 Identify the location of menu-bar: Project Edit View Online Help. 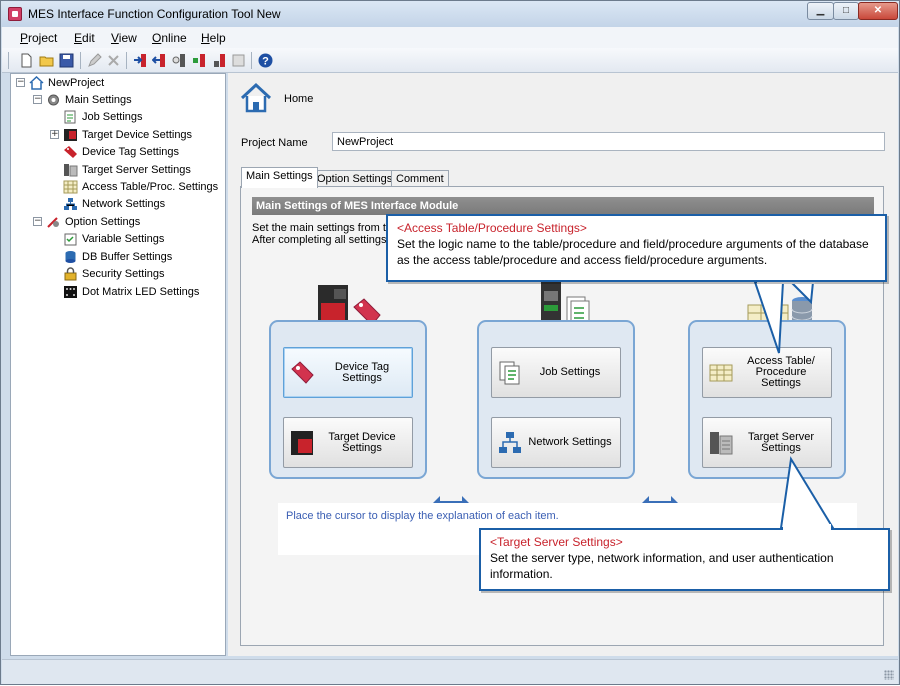
(450, 37).